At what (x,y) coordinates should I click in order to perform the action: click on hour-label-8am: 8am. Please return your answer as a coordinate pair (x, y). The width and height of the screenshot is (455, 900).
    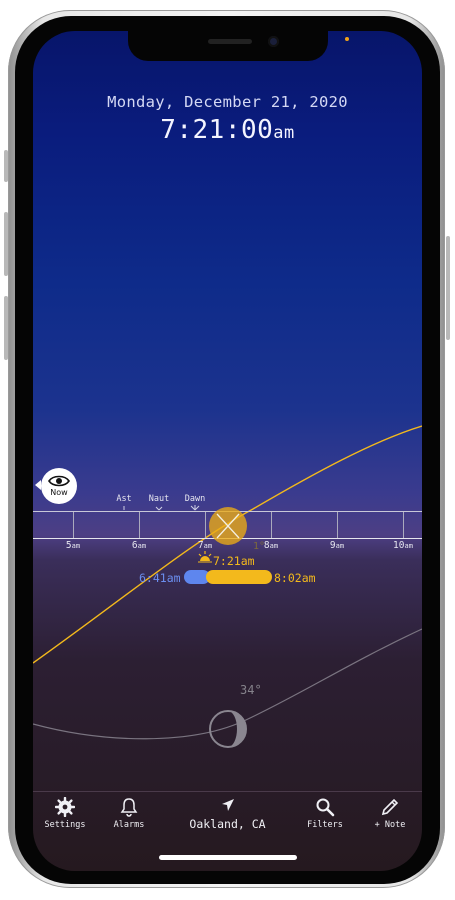
    Looking at the image, I should click on (271, 545).